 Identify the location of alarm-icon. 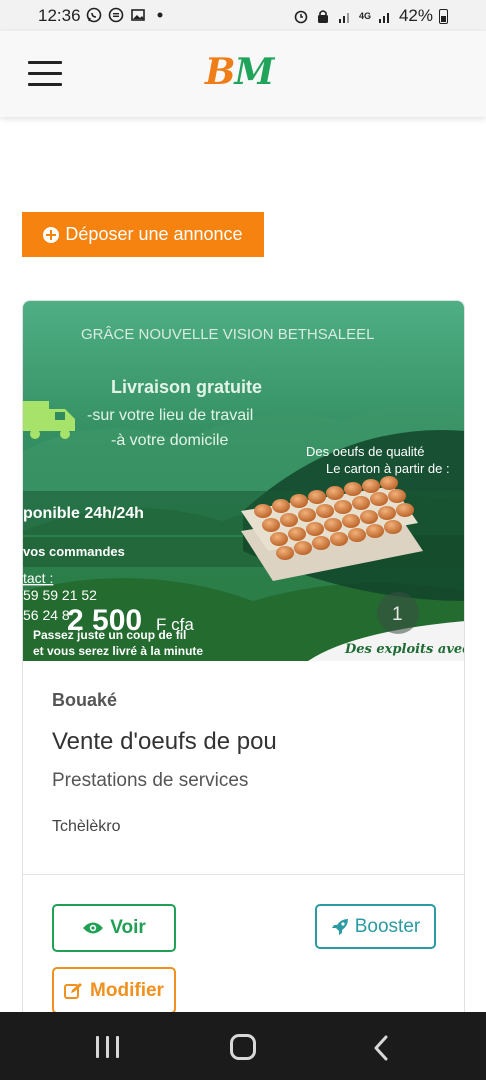
(301, 17).